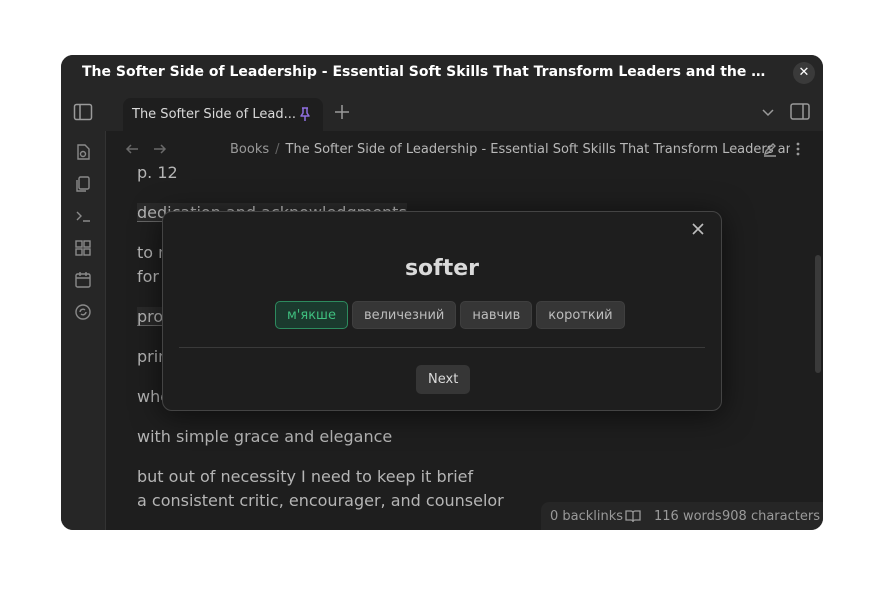 The image size is (884, 597). Describe the element at coordinates (771, 516) in the screenshot. I see `character-count: 908 characters` at that location.